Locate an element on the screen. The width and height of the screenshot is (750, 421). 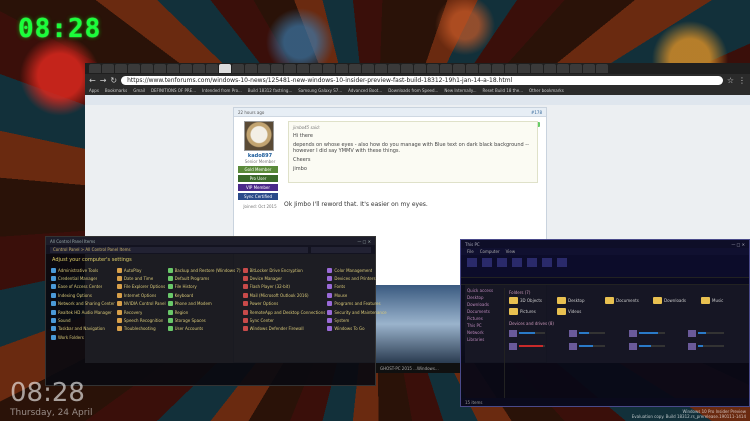
control-panel-item: Flash Player (32-bit) is located at coordinates (284, 287).